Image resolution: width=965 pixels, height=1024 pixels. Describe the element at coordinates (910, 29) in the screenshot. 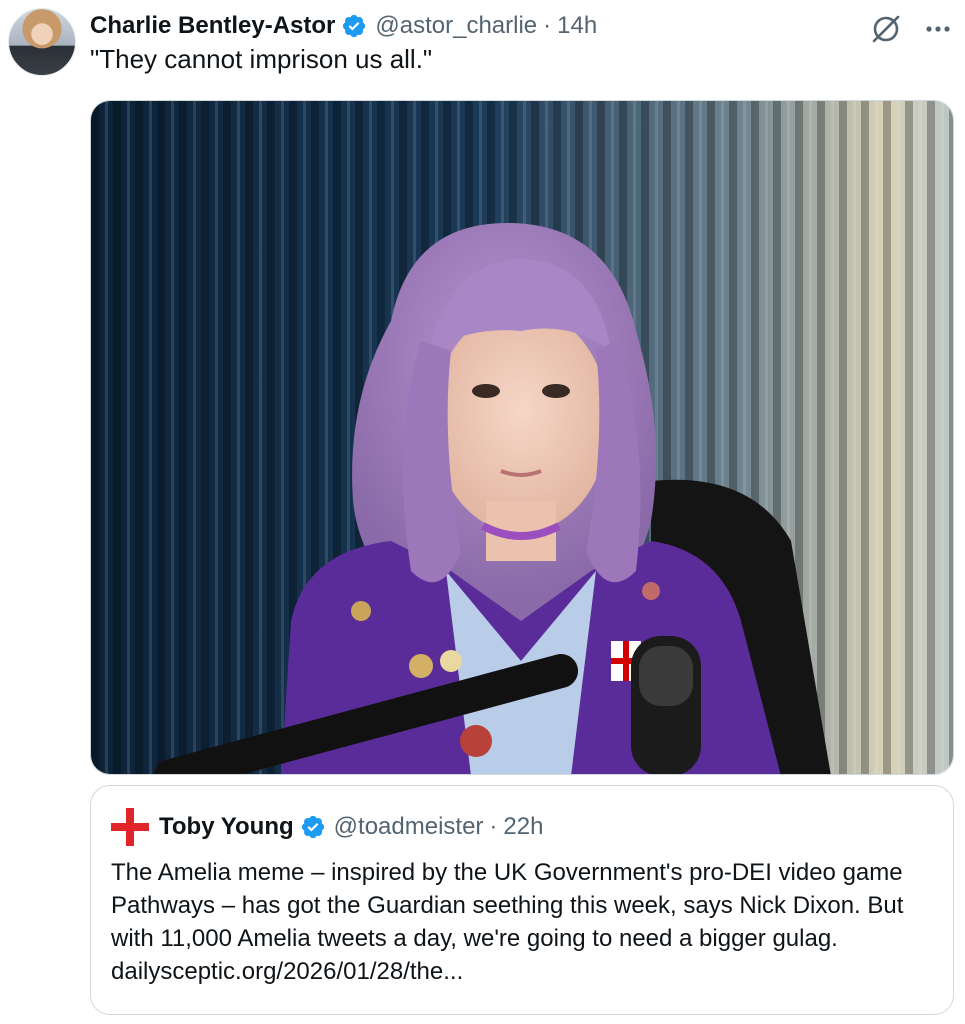

I see `tweet-actions-top` at that location.